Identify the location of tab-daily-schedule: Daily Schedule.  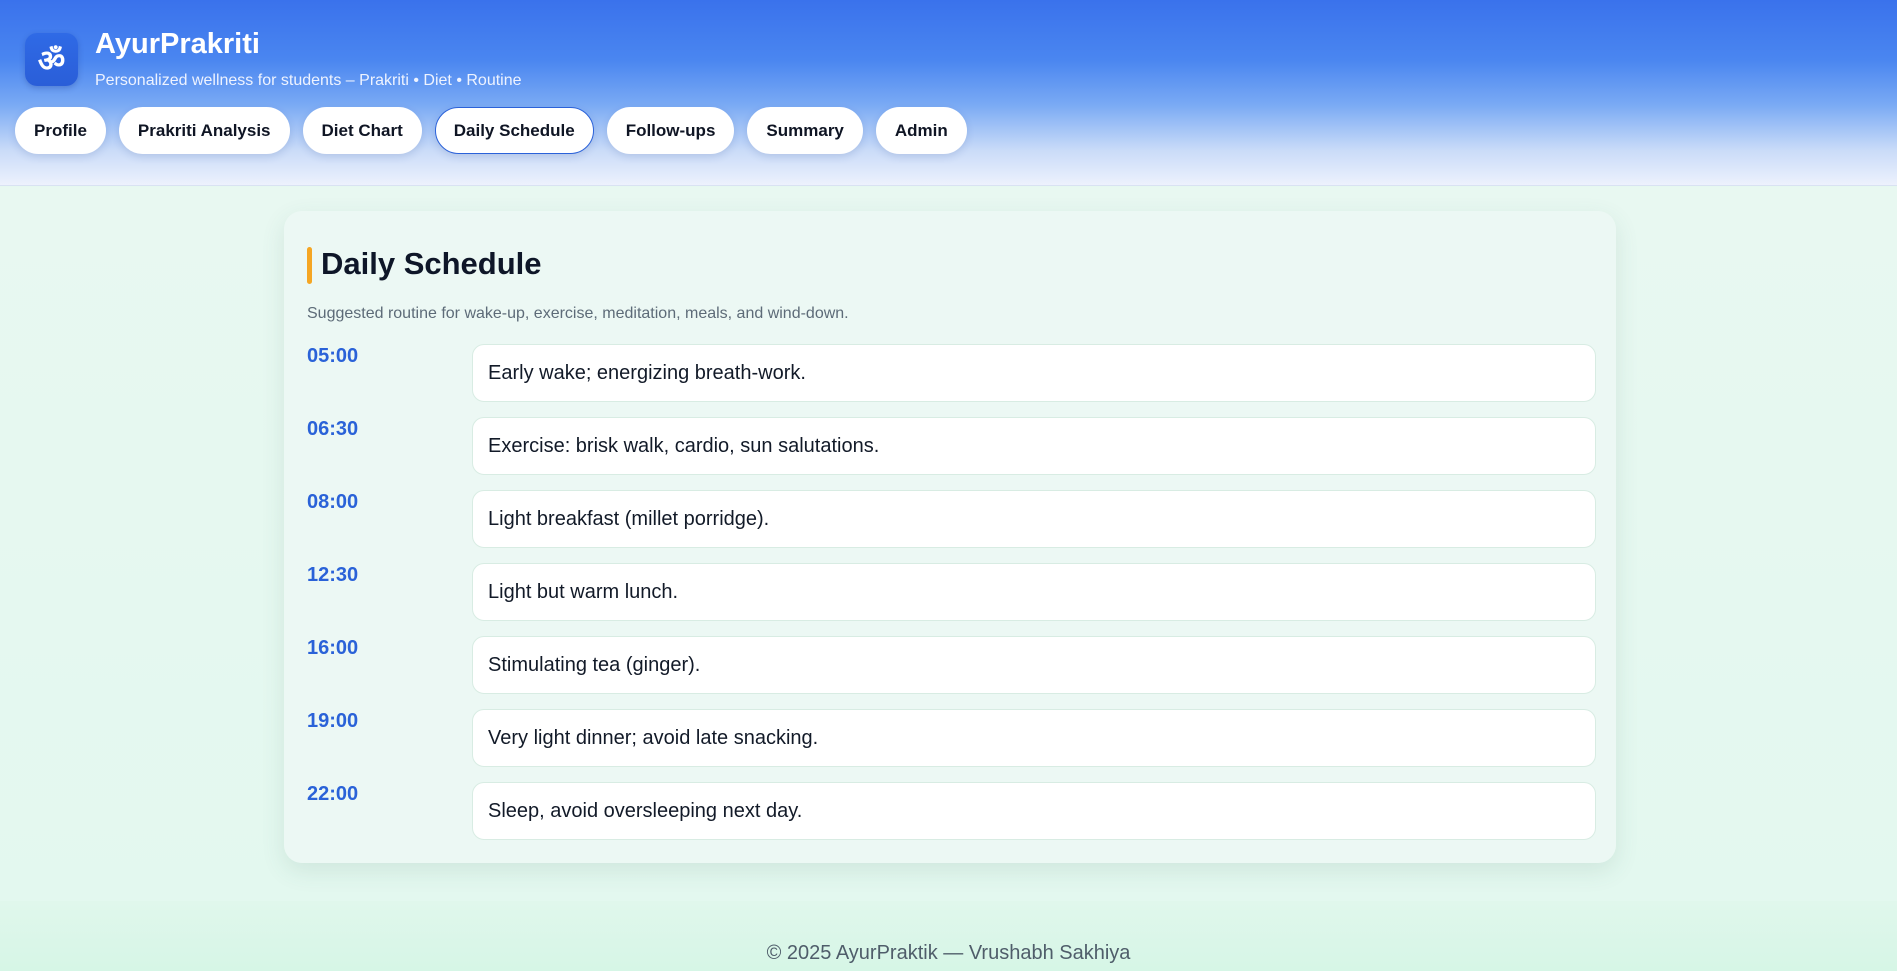
(514, 130).